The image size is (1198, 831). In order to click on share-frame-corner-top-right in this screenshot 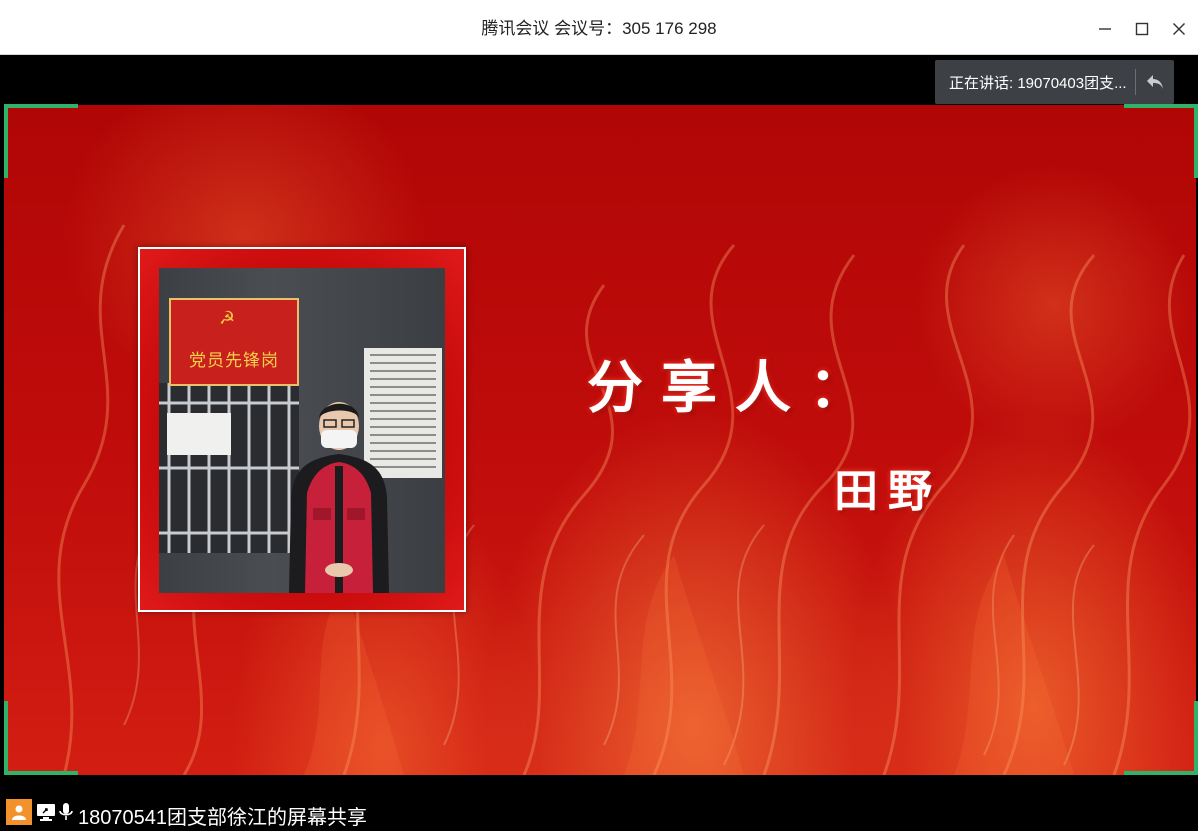, I will do `click(1161, 141)`.